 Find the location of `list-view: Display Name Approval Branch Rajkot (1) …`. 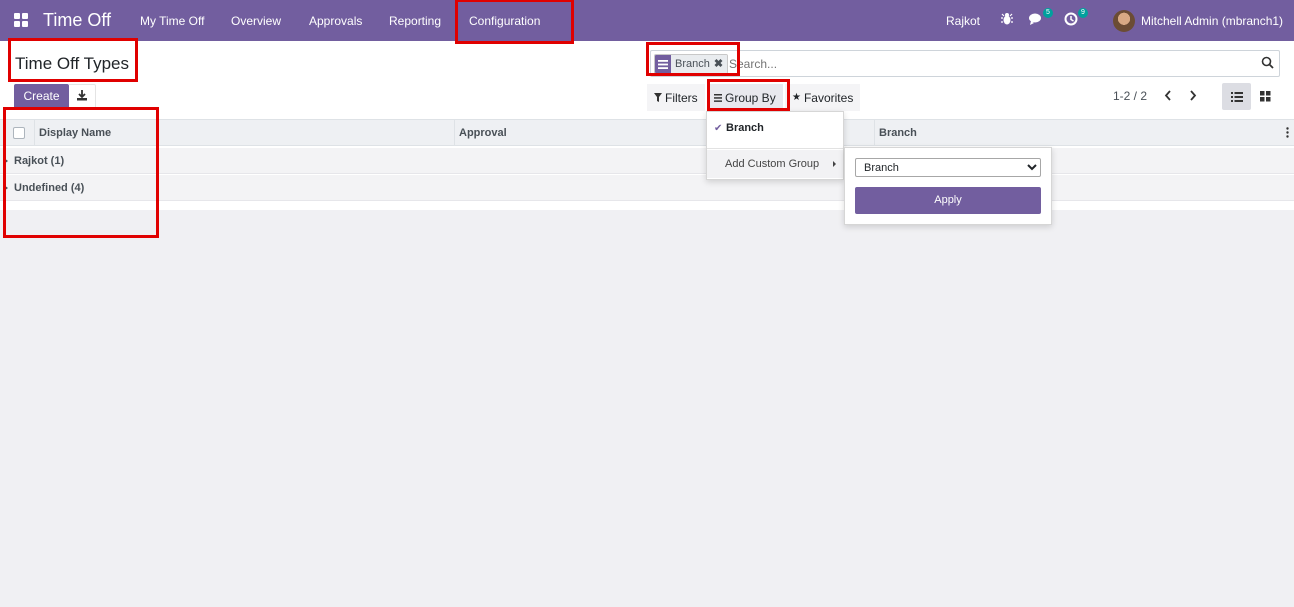

list-view: Display Name Approval Branch Rajkot (1) … is located at coordinates (647, 165).